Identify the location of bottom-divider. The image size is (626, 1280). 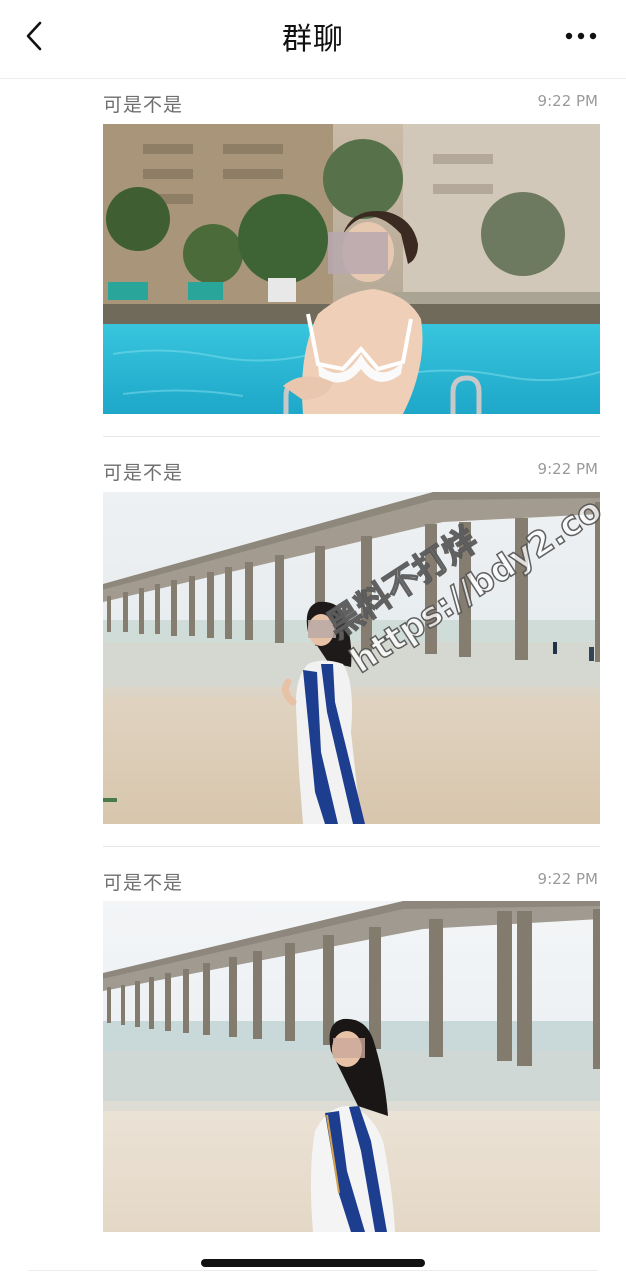
(313, 1270).